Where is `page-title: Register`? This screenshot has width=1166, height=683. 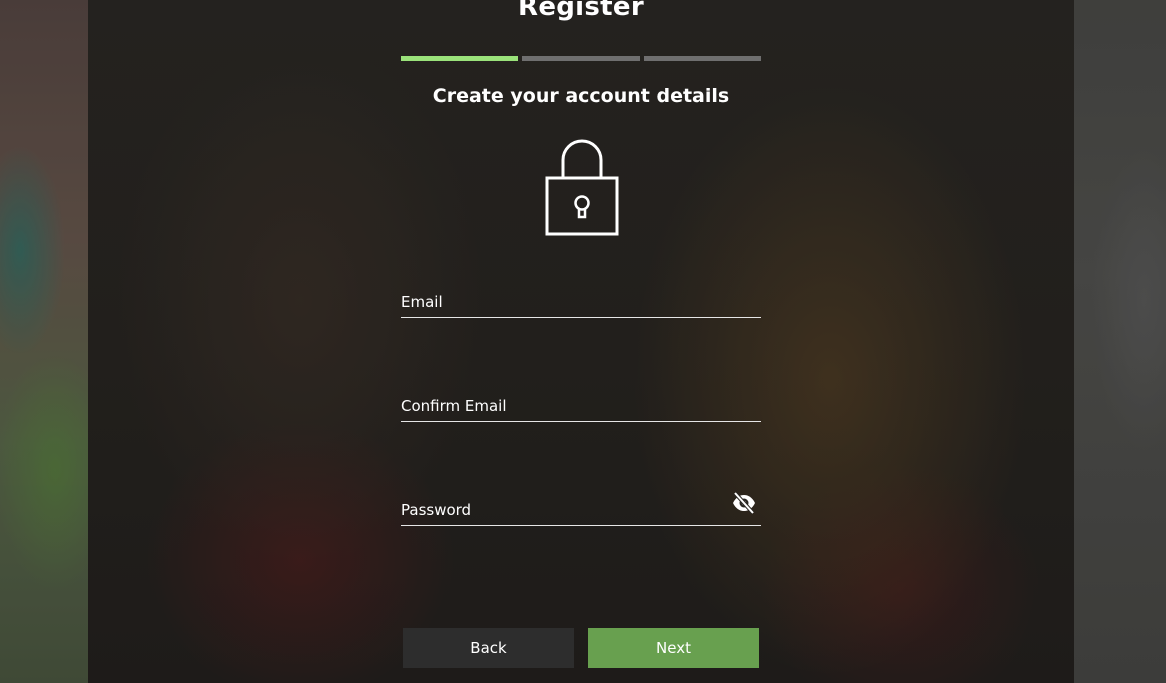 page-title: Register is located at coordinates (581, 11).